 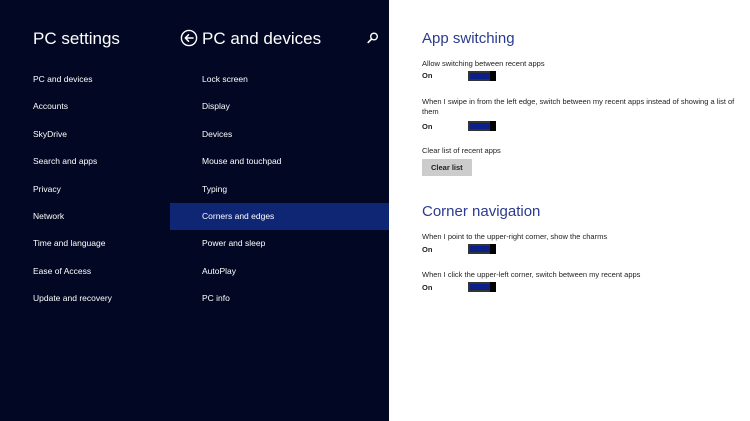 What do you see at coordinates (482, 126) in the screenshot?
I see `swipe-left-edge-toggle` at bounding box center [482, 126].